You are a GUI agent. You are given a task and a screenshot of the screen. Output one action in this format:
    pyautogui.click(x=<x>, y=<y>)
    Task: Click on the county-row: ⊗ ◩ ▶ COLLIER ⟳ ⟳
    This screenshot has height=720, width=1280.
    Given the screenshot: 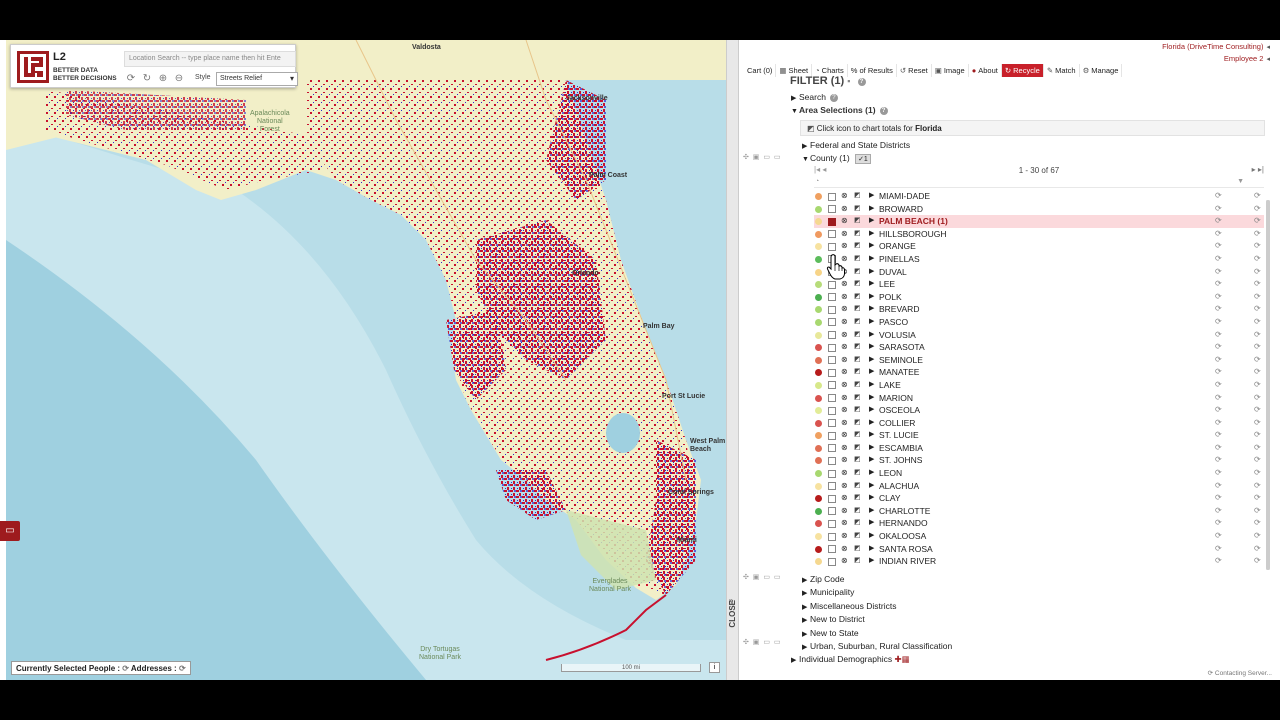 What is the action you would take?
    pyautogui.click(x=1039, y=423)
    